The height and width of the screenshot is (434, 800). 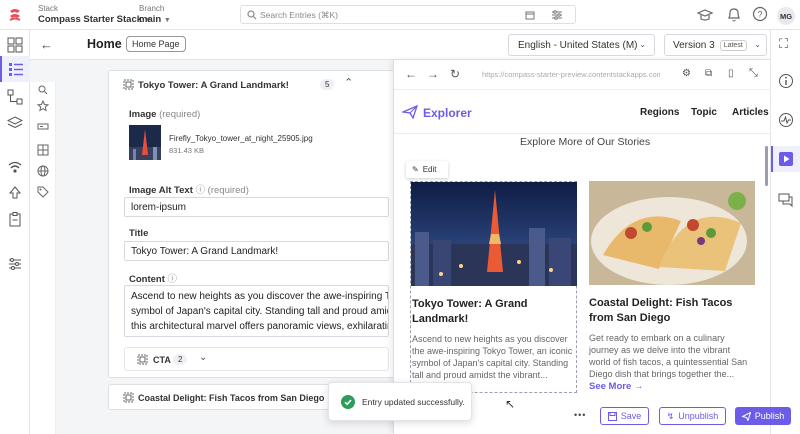 I want to click on edit-label: Edit, so click(x=429, y=169).